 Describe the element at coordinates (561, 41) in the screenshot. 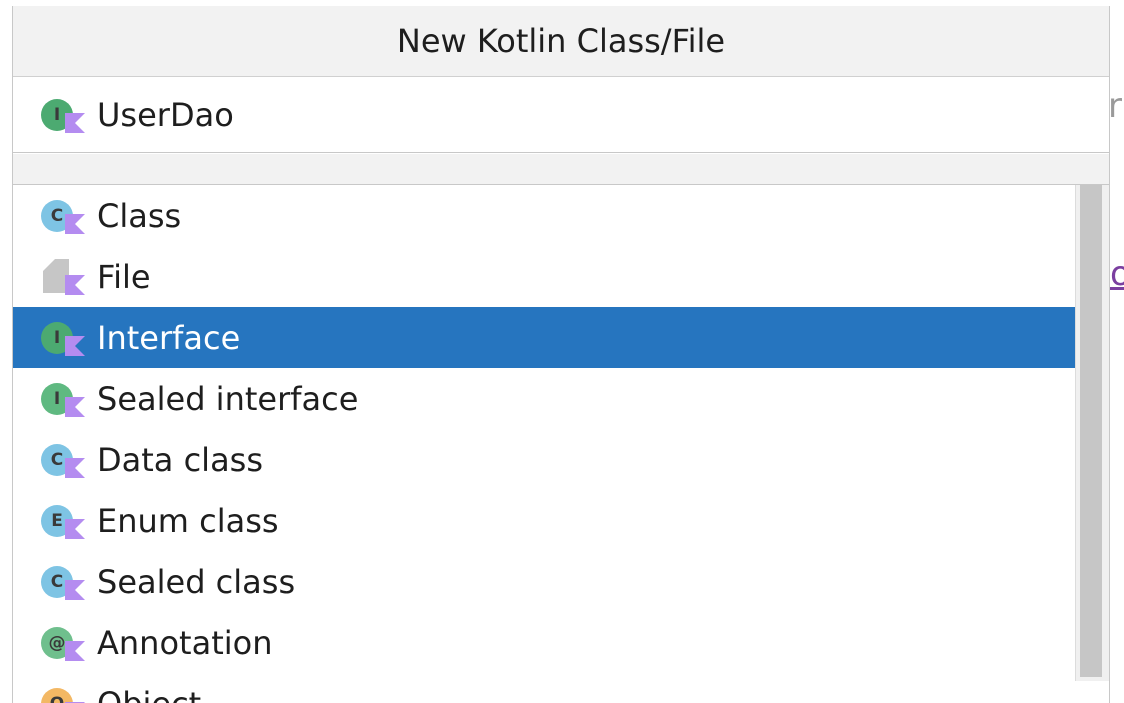

I see `popup-title: New Kotlin Class/File` at that location.